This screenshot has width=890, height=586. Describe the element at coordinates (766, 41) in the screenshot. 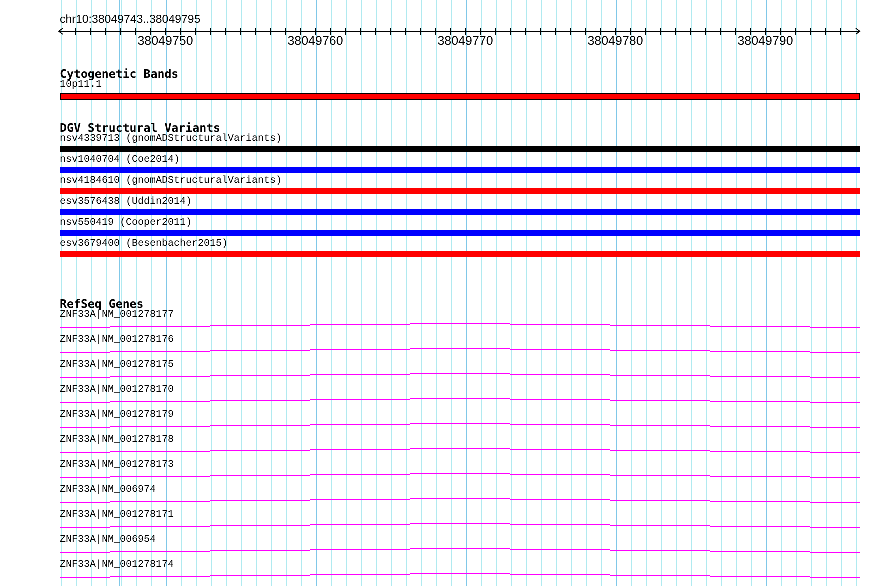

I see `tick-label: 38049790` at that location.